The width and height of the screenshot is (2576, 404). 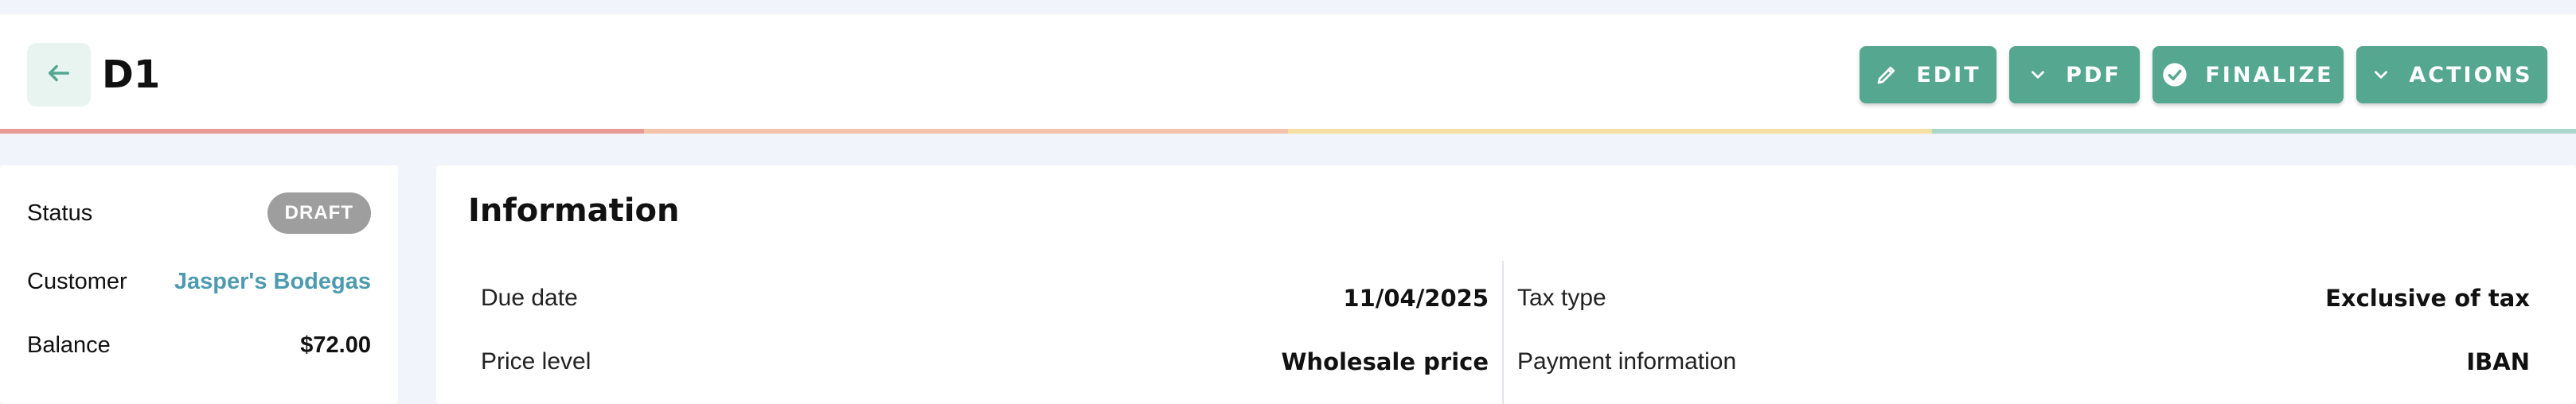 I want to click on customer-row: Customer Jasper's Bodegas, so click(x=199, y=281).